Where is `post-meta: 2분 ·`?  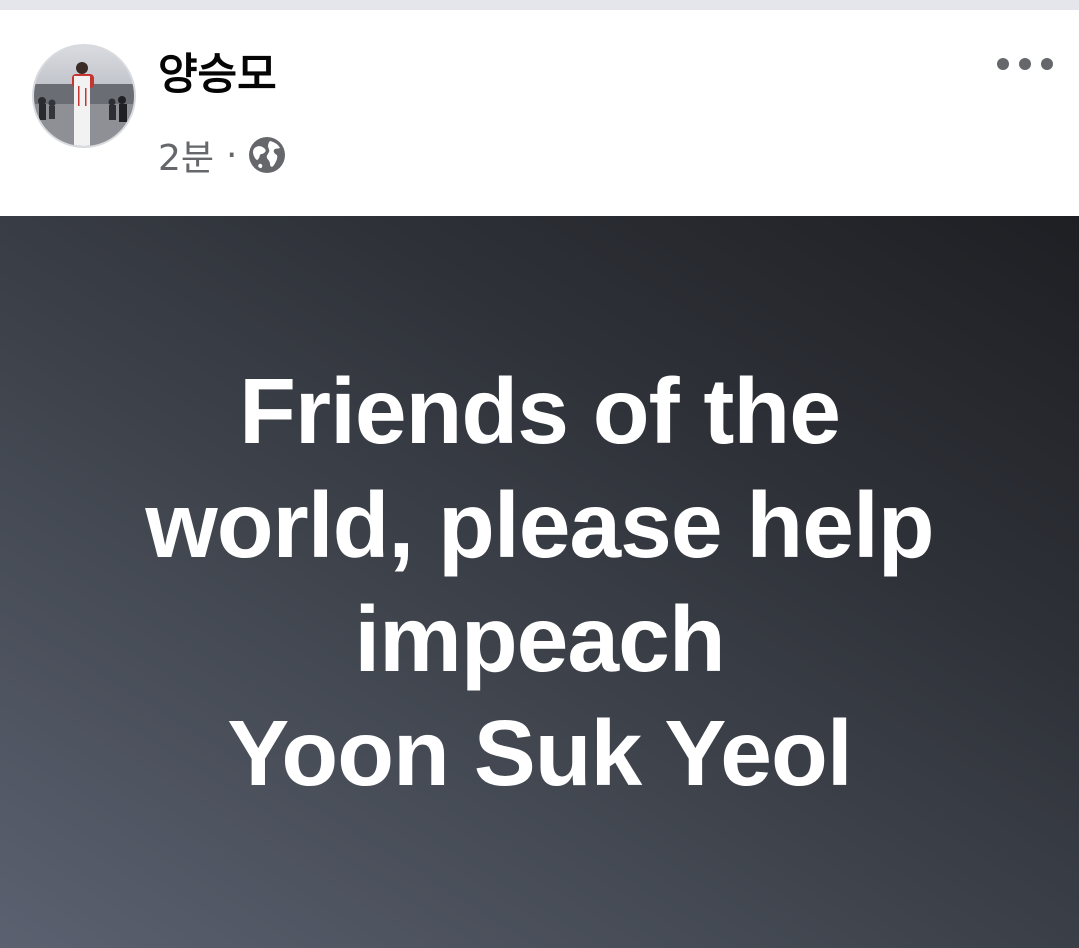 post-meta: 2분 · is located at coordinates (222, 155).